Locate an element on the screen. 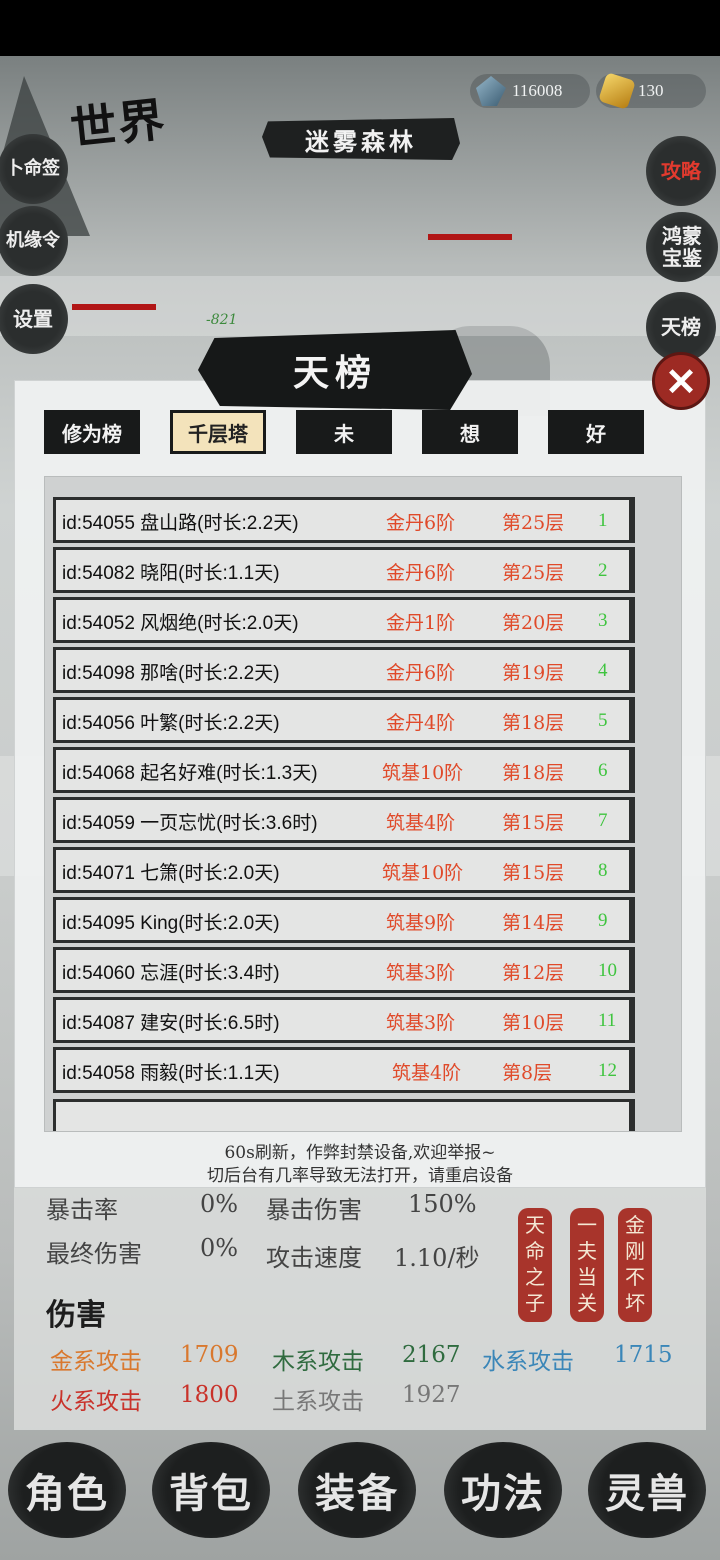 The width and height of the screenshot is (720, 1560). ranking-row: id:54098 那啥(时长:2.2天) 金丹6阶 第19层 4 is located at coordinates (344, 670).